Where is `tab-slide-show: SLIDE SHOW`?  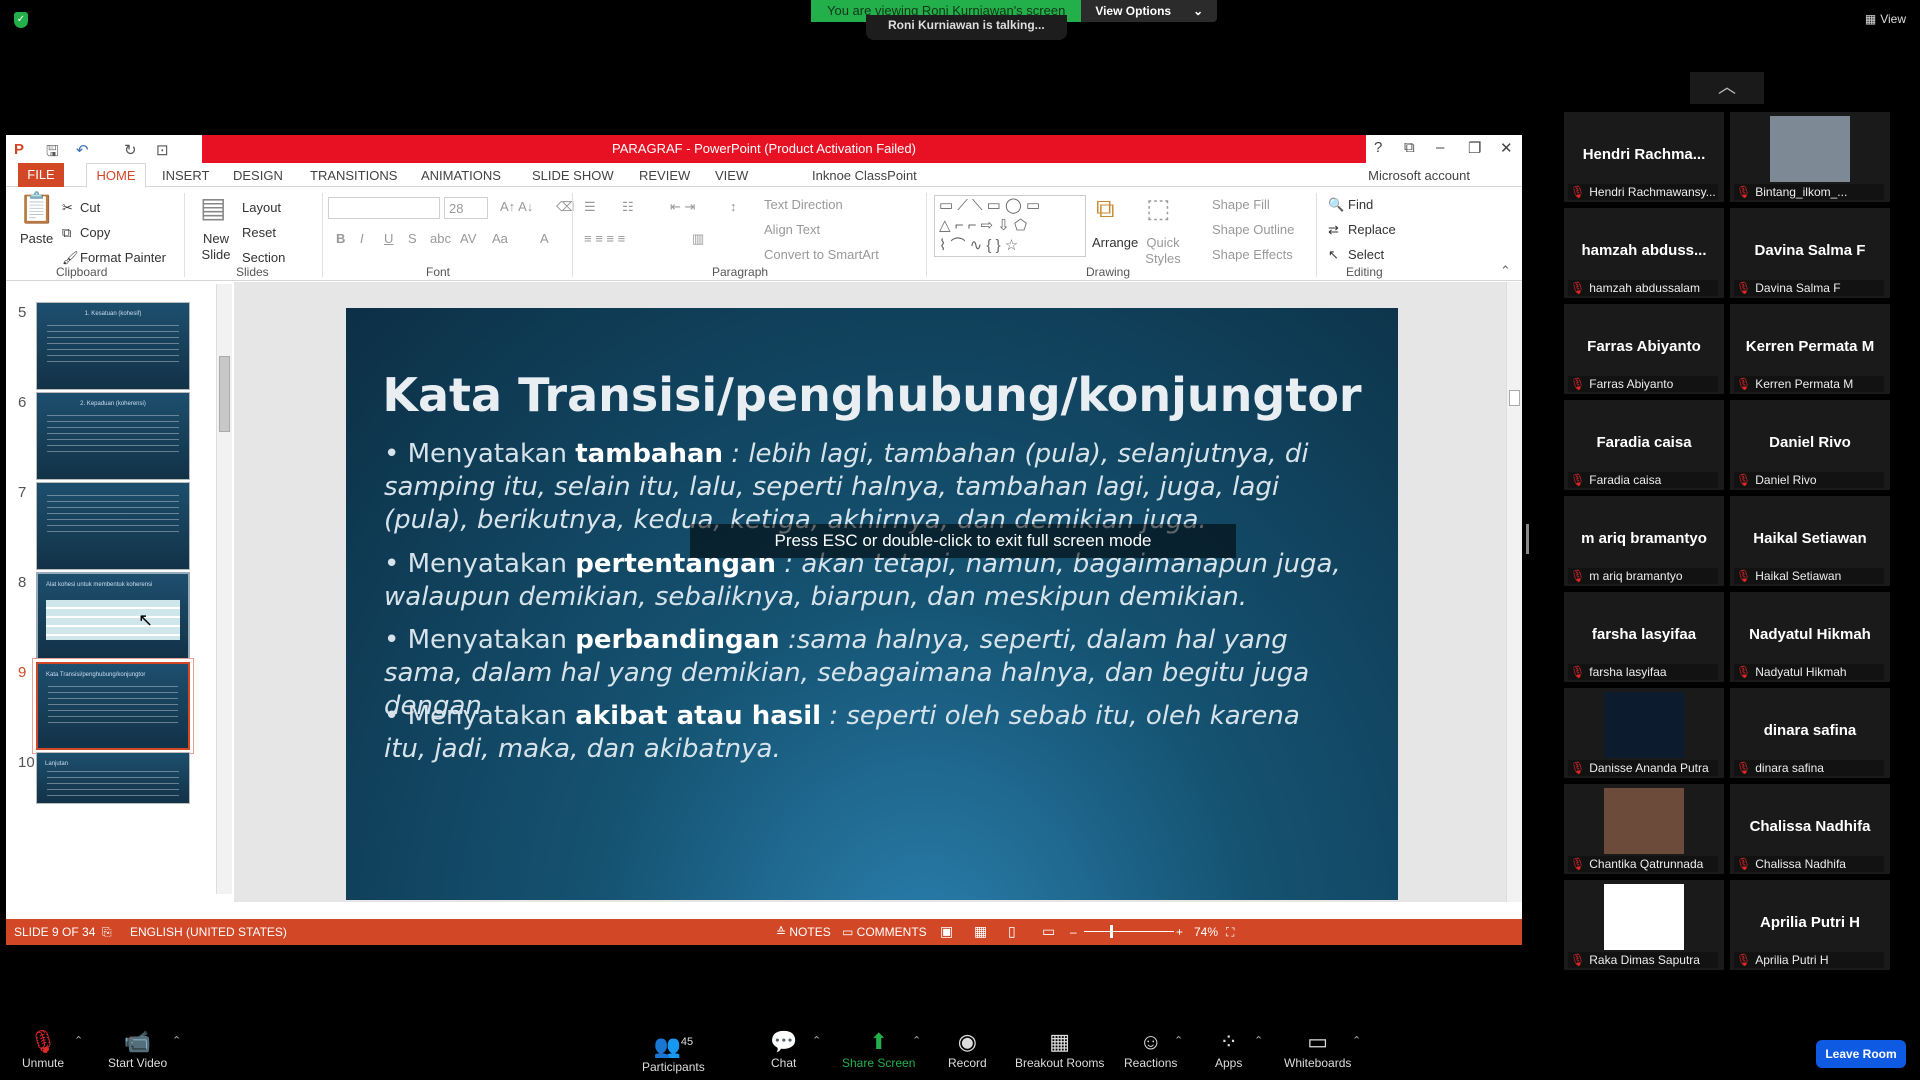 tab-slide-show: SLIDE SHOW is located at coordinates (573, 175).